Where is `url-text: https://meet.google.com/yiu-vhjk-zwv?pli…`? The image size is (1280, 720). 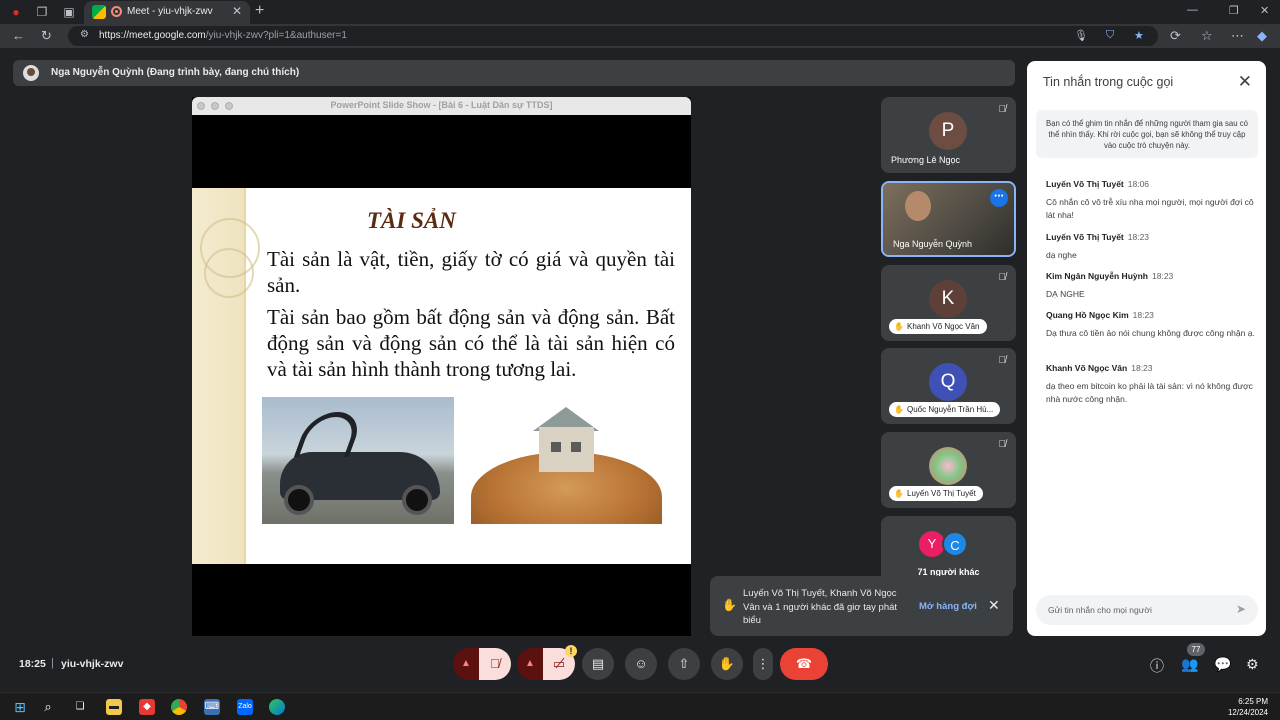 url-text: https://meet.google.com/yiu-vhjk-zwv?pli… is located at coordinates (223, 35).